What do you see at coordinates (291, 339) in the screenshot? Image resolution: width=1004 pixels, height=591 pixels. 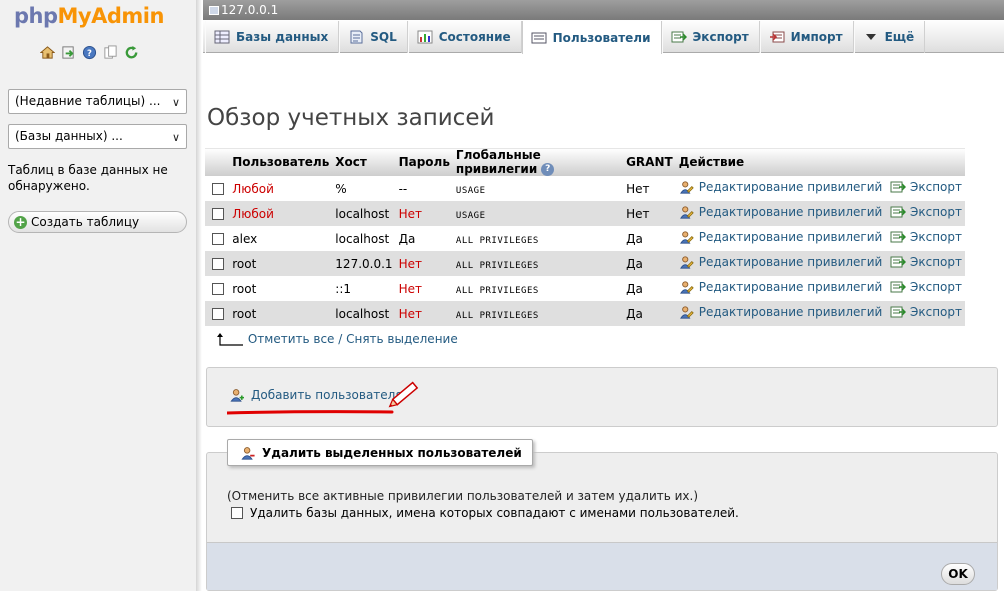 I see `check-all-link: Отметить все` at bounding box center [291, 339].